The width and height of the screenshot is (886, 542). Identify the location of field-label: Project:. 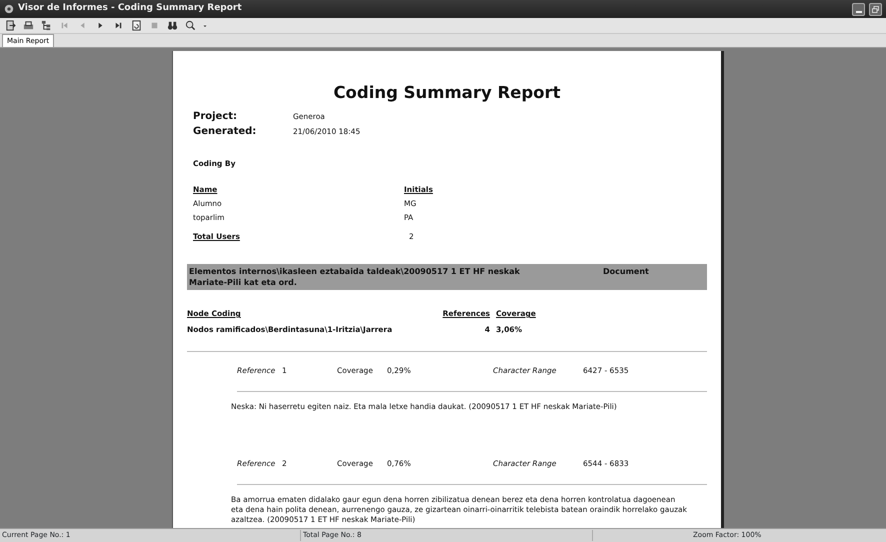
(215, 117).